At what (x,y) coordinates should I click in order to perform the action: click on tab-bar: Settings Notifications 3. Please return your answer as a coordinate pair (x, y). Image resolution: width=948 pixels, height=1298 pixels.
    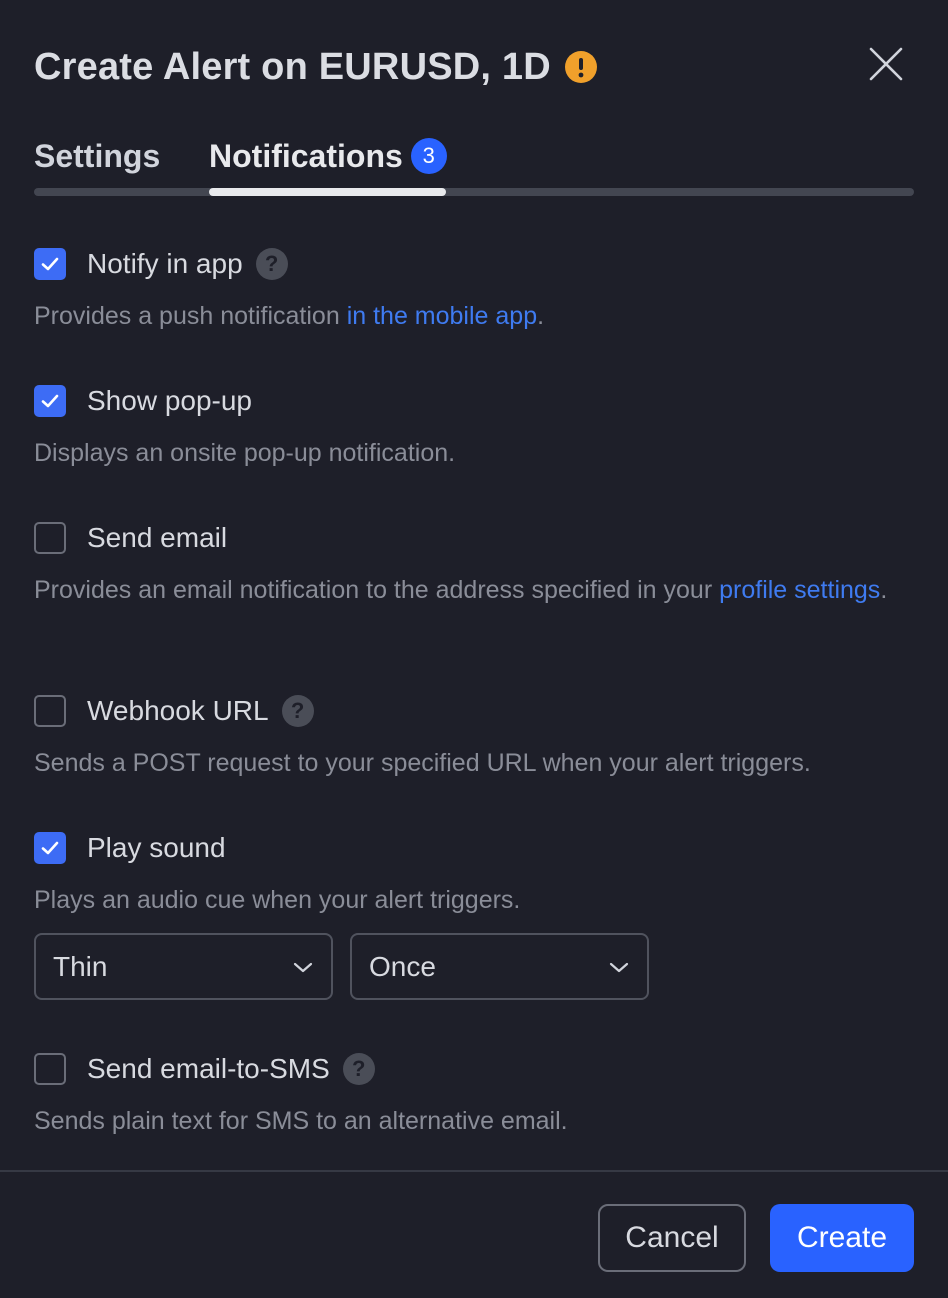
    Looking at the image, I should click on (474, 164).